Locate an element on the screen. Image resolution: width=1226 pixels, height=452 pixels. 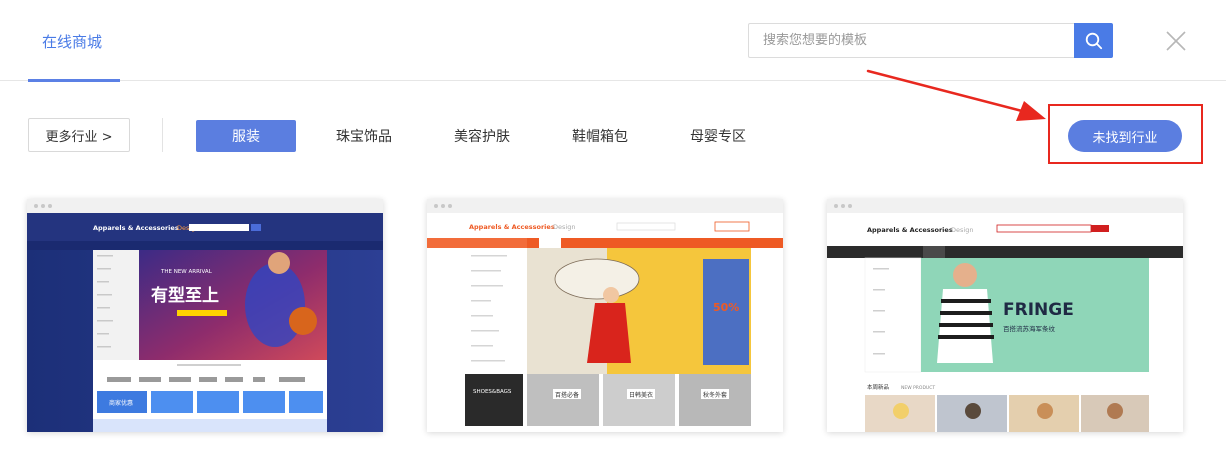
close-icon is located at coordinates (1176, 41).